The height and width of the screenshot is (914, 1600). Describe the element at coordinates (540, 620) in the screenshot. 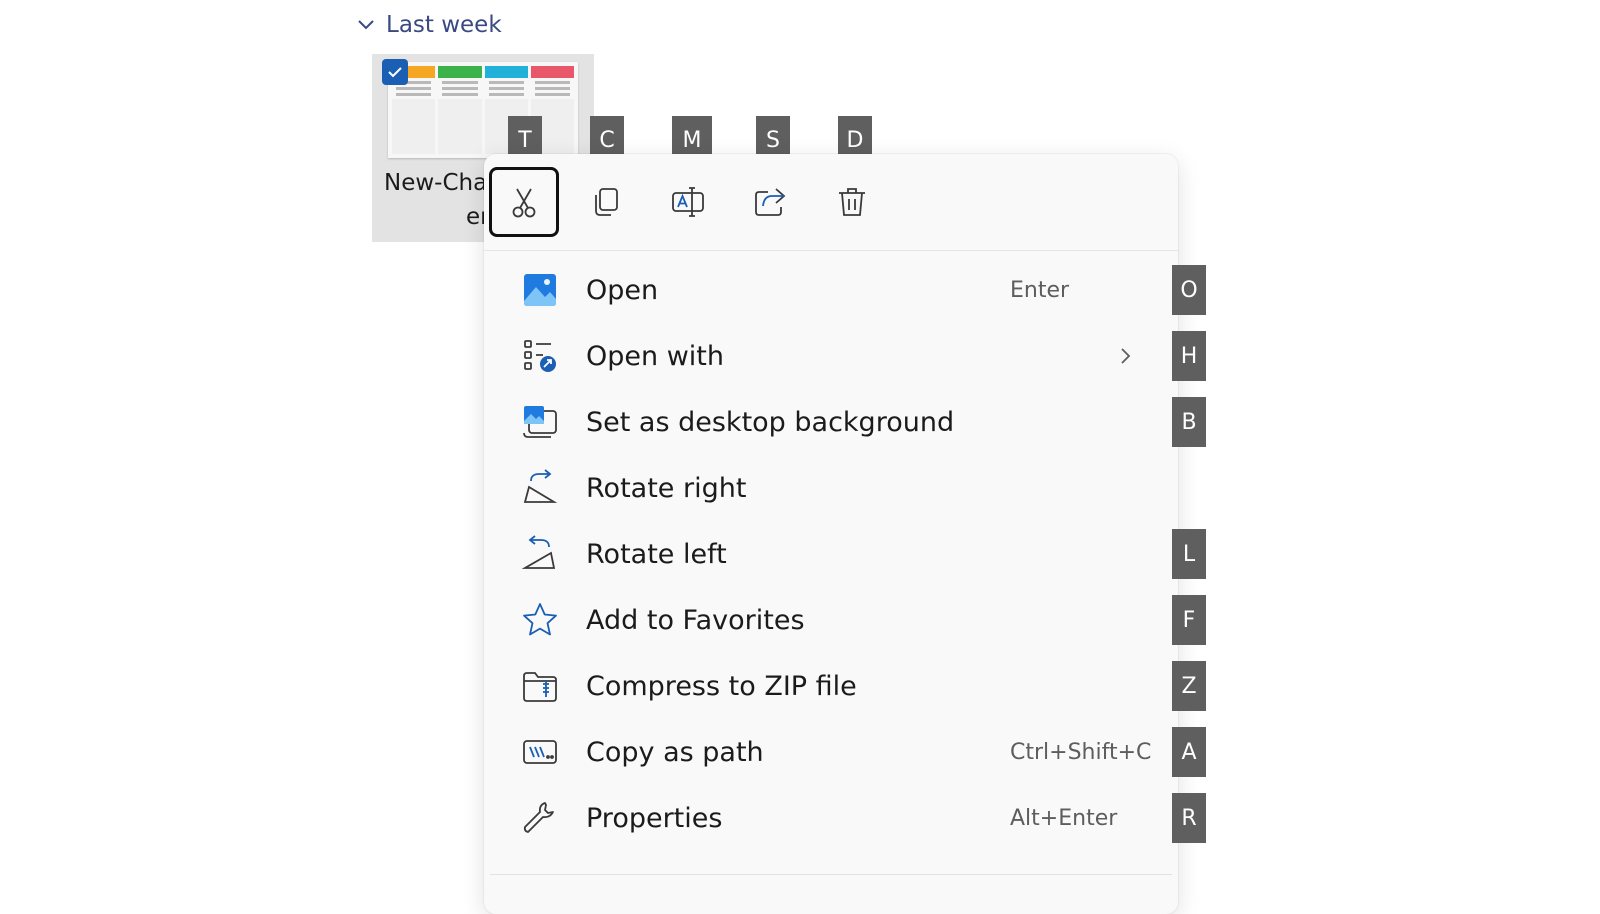

I see `star-icon` at that location.